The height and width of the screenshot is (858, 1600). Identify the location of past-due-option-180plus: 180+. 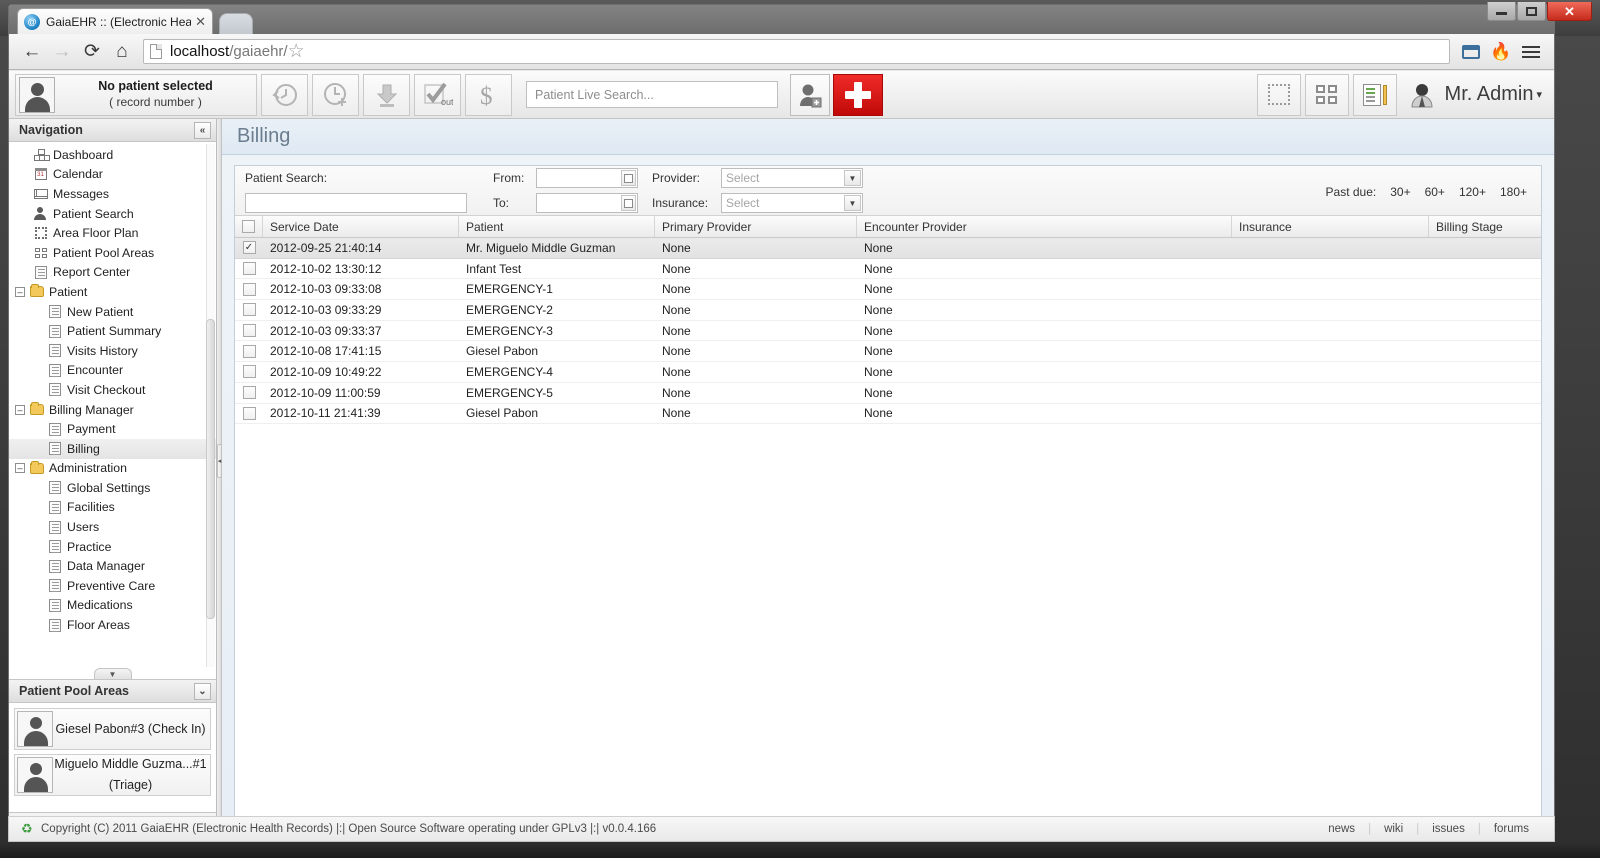
(1513, 192).